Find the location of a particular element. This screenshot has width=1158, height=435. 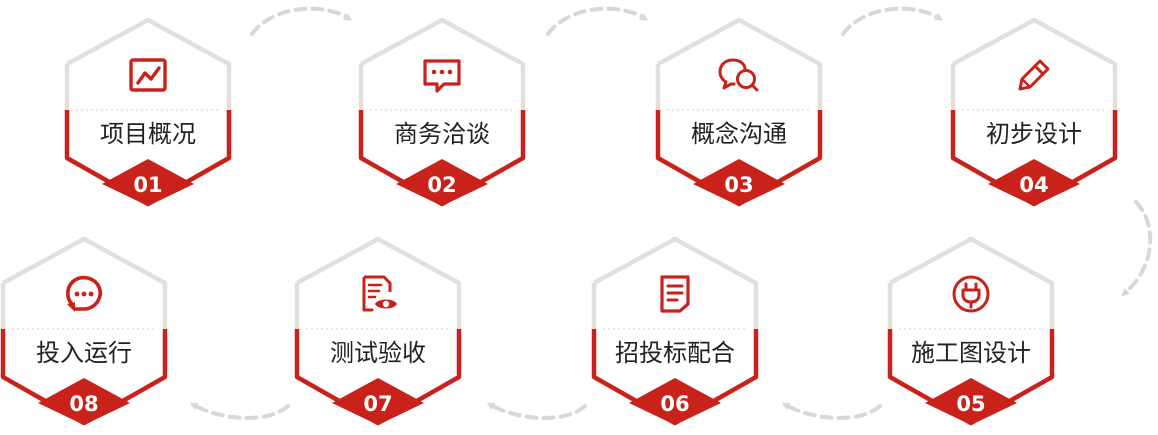

process-step: 商务洽谈 02 is located at coordinates (442, 112).